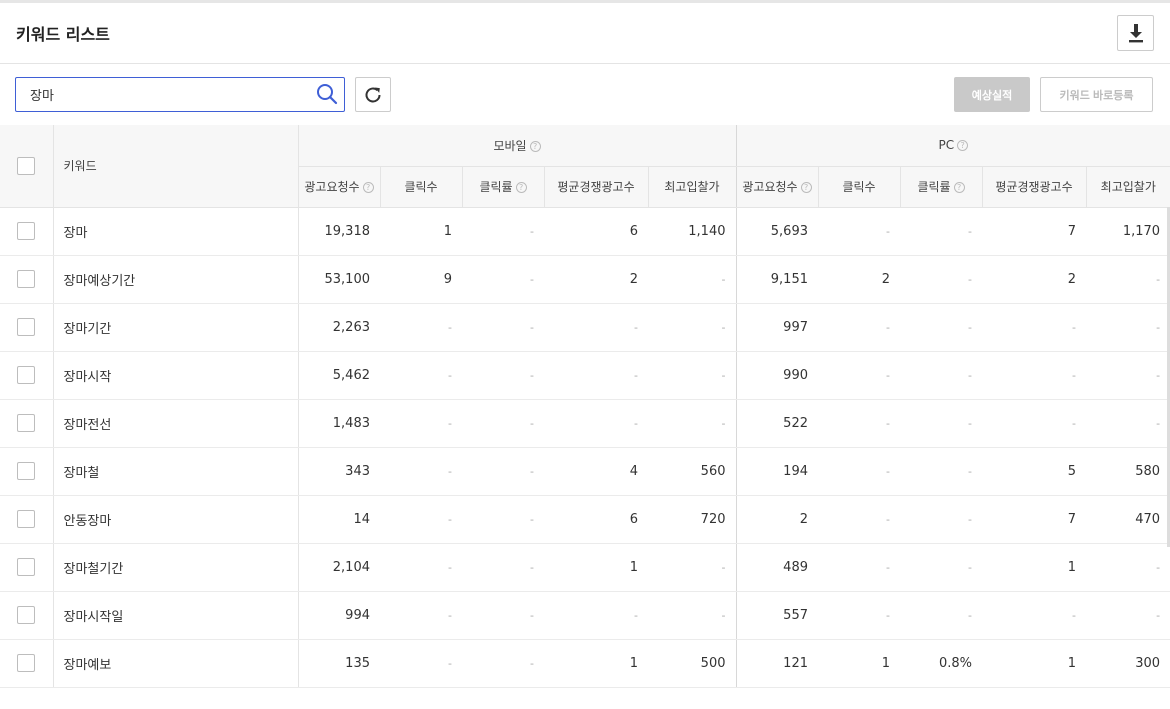  I want to click on keyword-cell: 장마예보, so click(176, 663).